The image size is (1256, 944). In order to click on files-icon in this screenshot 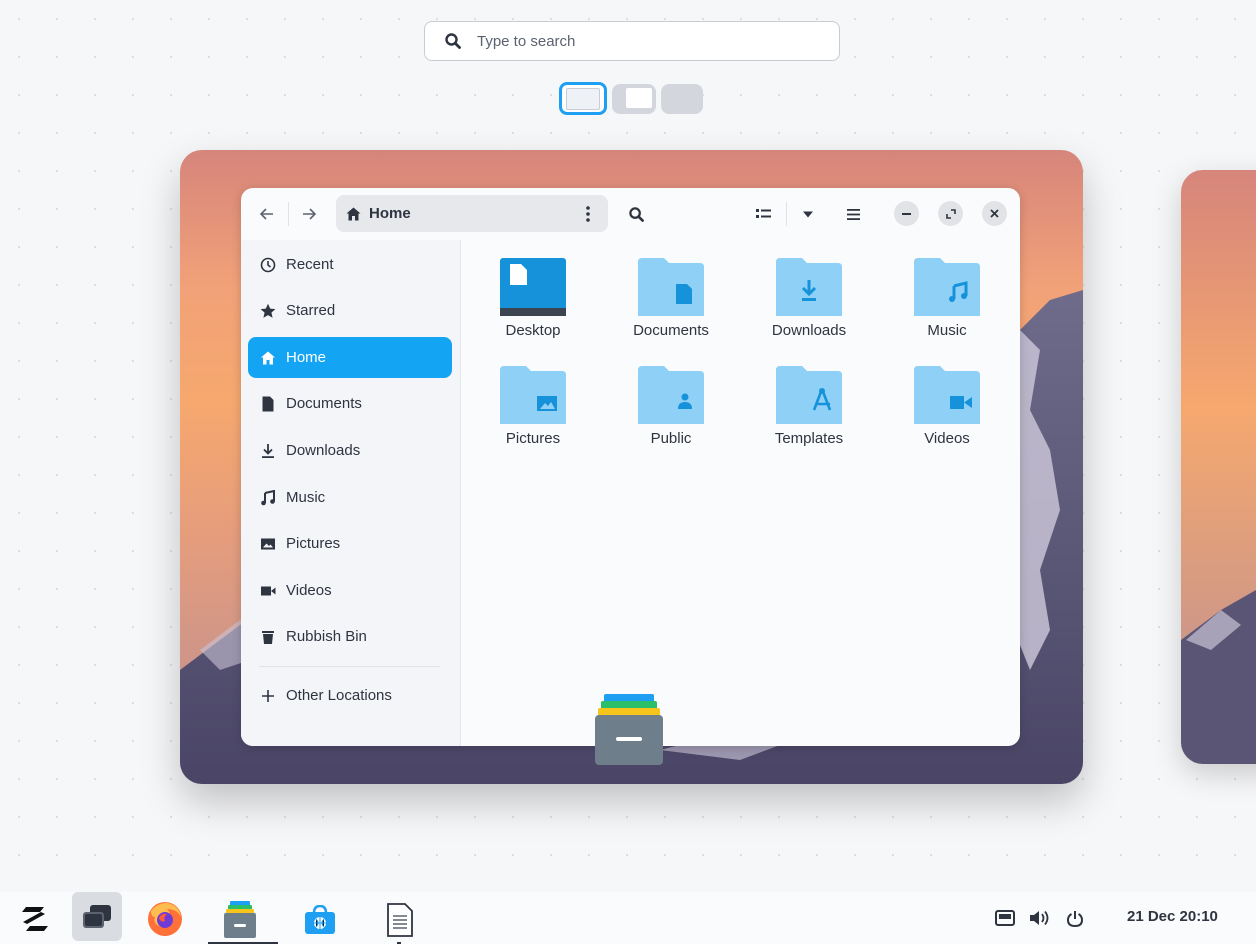, I will do `click(240, 919)`.